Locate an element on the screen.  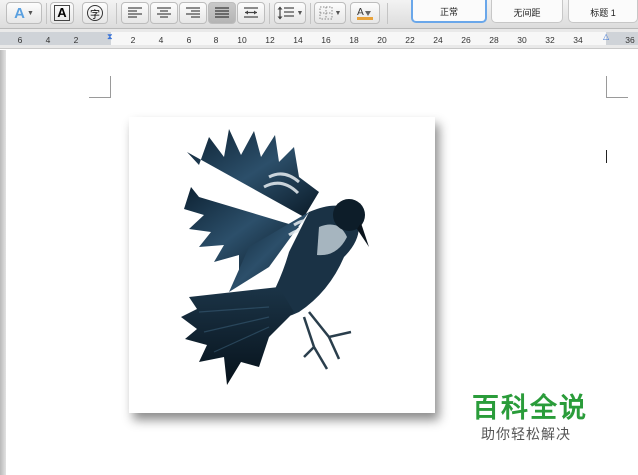
justify-button is located at coordinates (222, 13).